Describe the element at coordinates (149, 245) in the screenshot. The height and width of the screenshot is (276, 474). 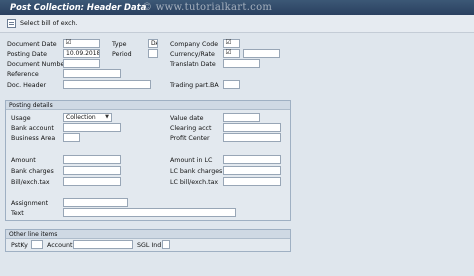
I see `sgl-ind-label: SGL Ind` at that location.